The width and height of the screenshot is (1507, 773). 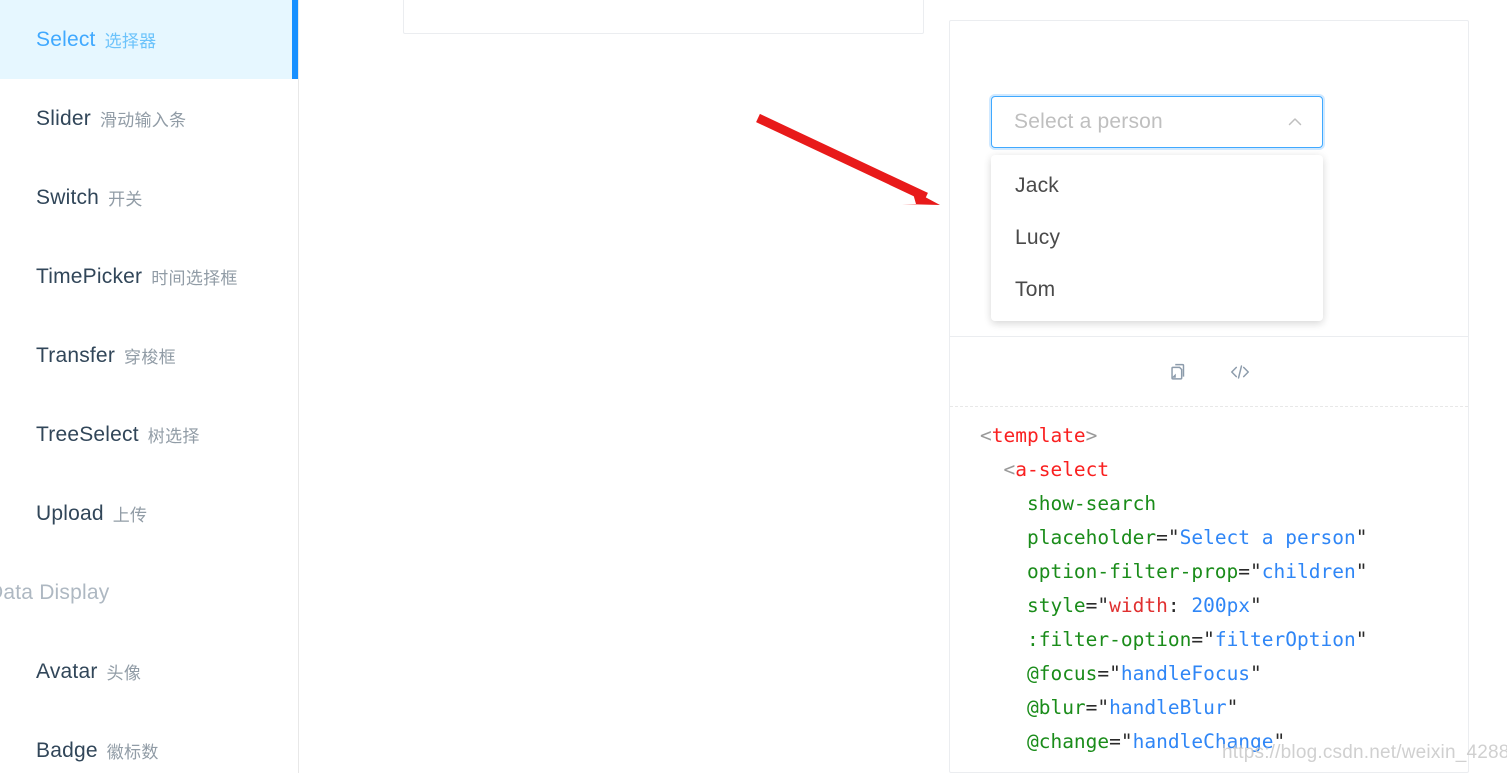 What do you see at coordinates (1209, 372) in the screenshot?
I see `demo-actions-right` at bounding box center [1209, 372].